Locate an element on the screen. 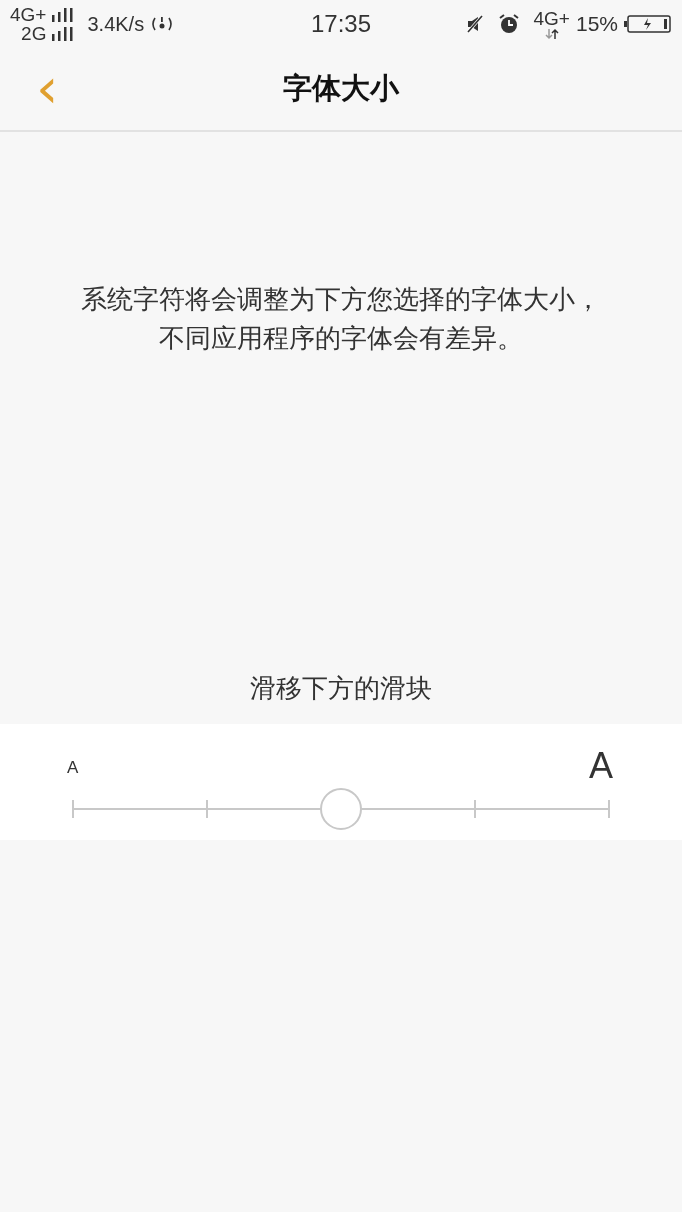  slider-hint: 滑移下方的滑块 is located at coordinates (341, 688).